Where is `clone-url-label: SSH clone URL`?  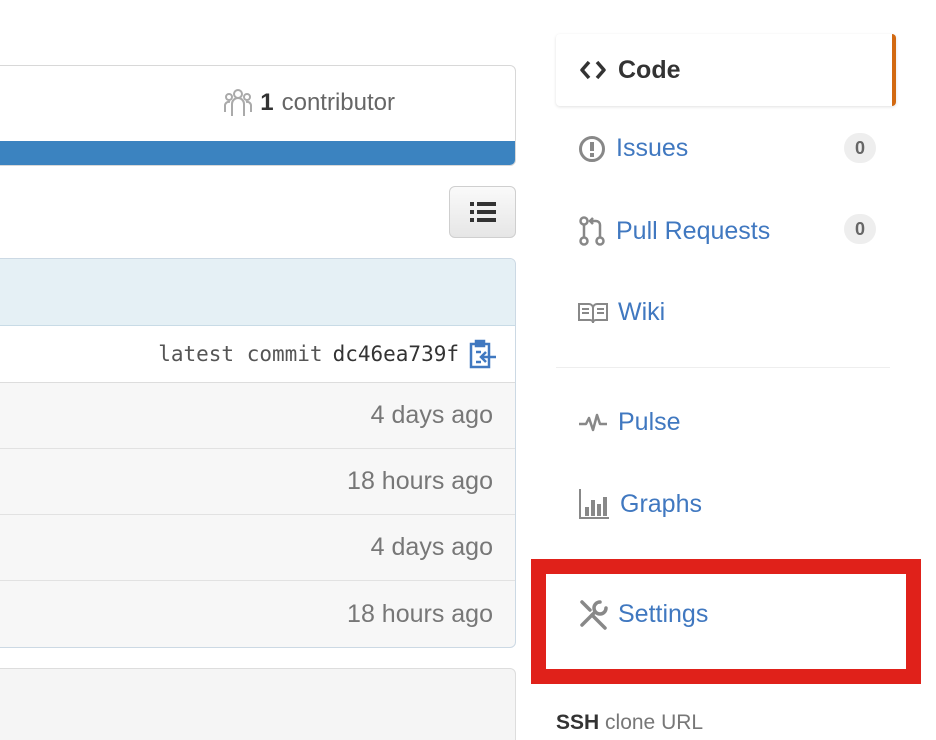 clone-url-label: SSH clone URL is located at coordinates (629, 723).